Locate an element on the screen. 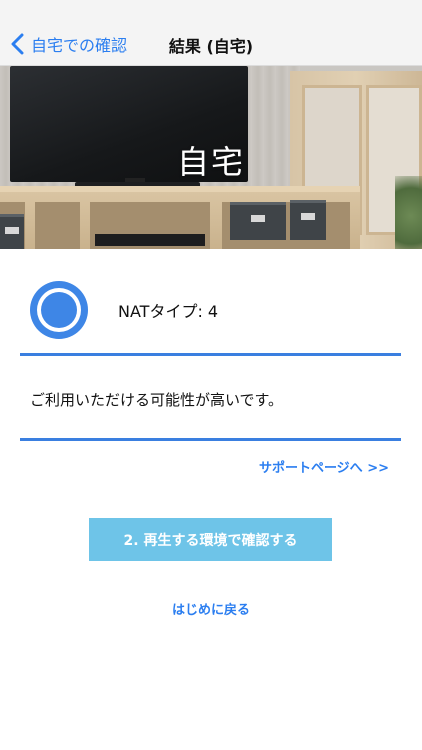 This screenshot has width=422, height=750. check-playback-environment-button: 2. 再生する環境で確認する is located at coordinates (210, 539).